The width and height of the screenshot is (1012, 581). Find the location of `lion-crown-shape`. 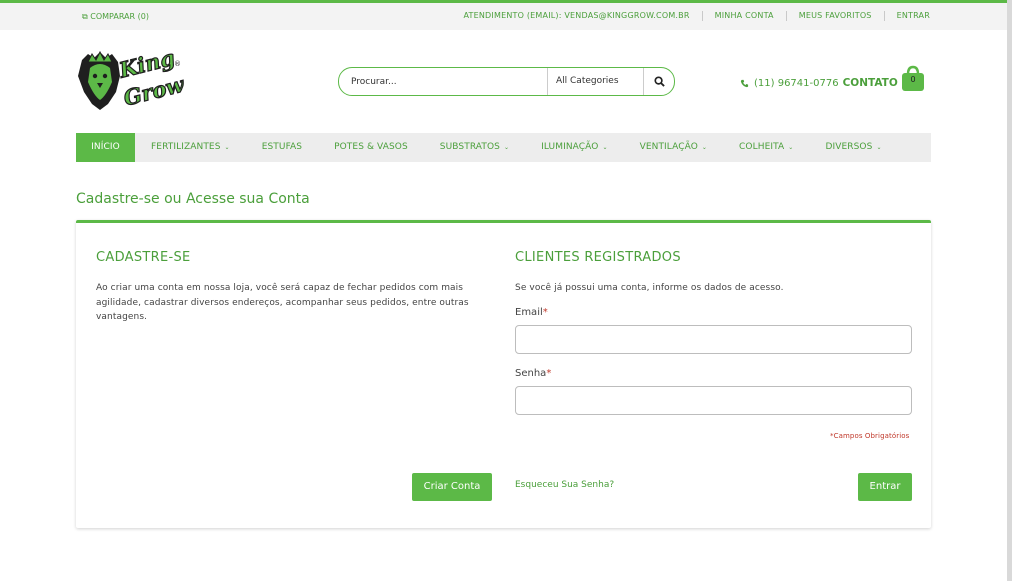

lion-crown-shape is located at coordinates (100, 56).